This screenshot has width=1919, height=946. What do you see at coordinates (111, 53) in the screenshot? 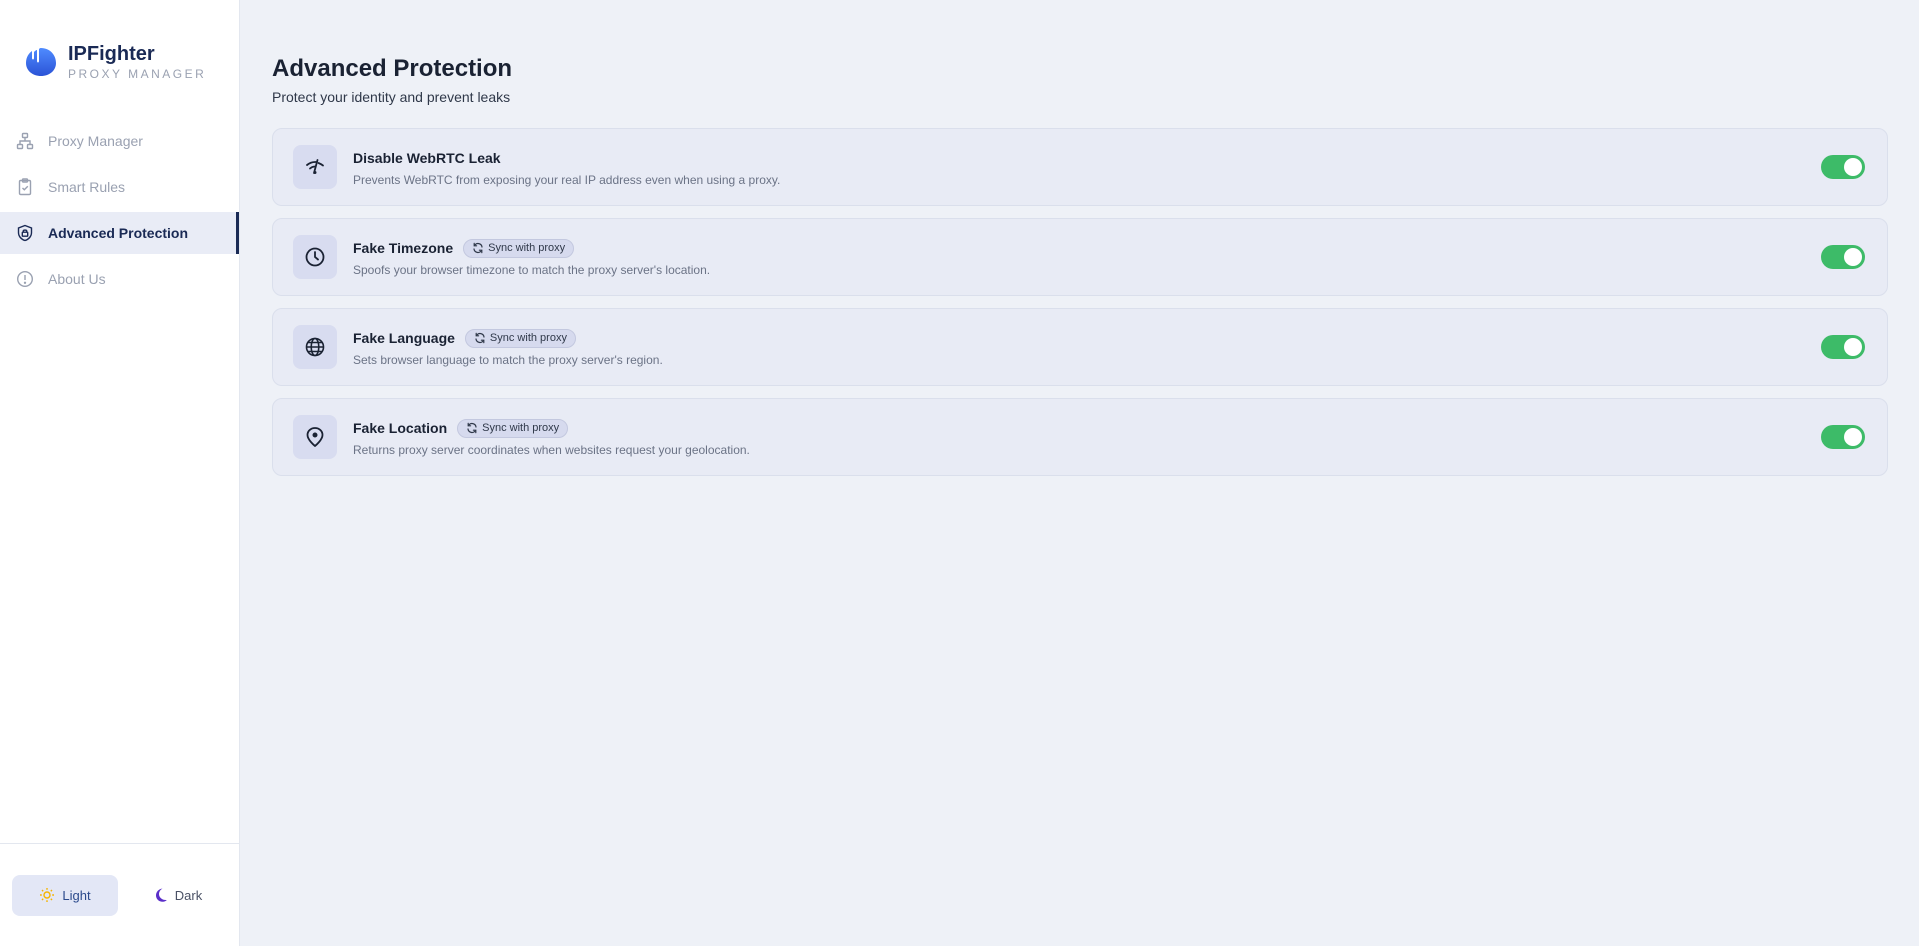
I see `brand-name: IPFighter` at bounding box center [111, 53].